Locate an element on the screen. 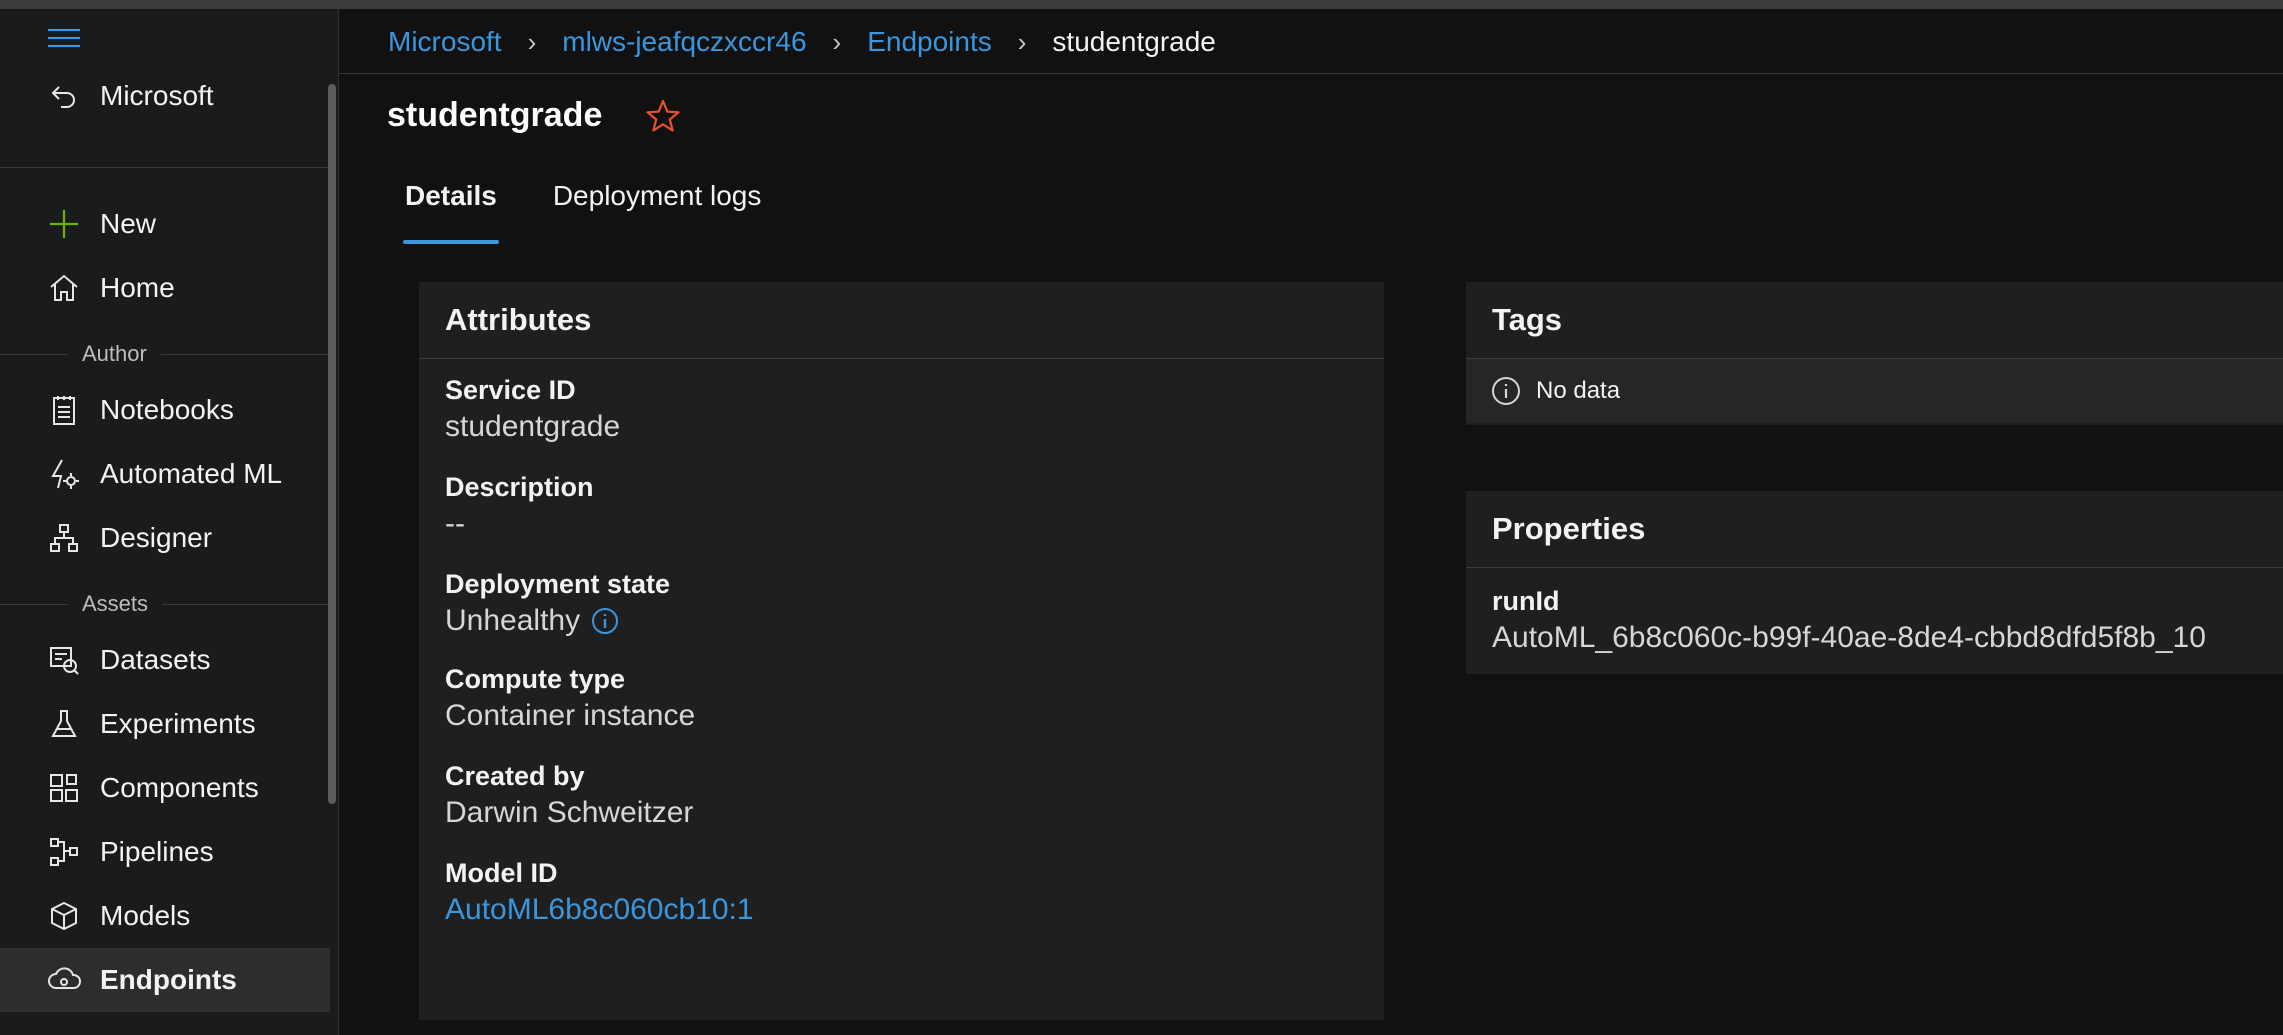 This screenshot has height=1035, width=2283. hamburger-menu-icon is located at coordinates (64, 42).